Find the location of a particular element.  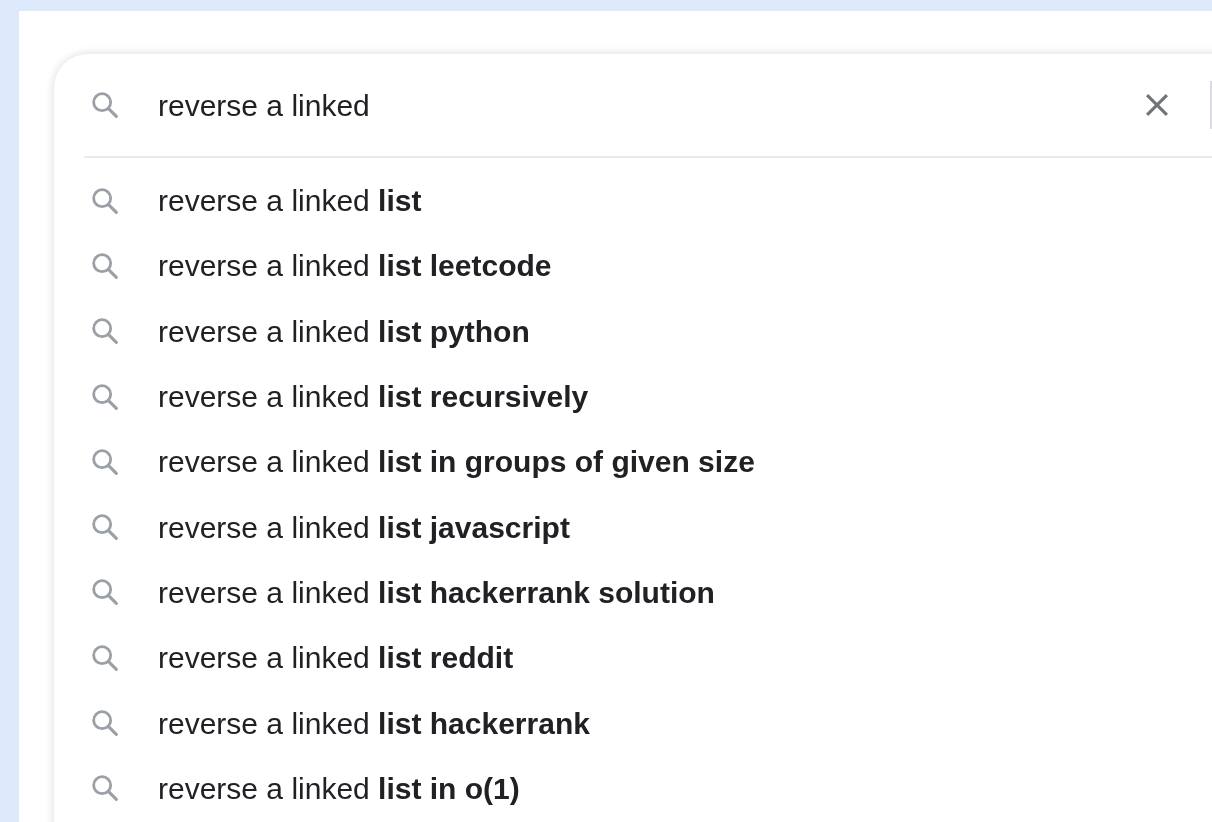

suggestion-item: reverse a linked list in groups of given size is located at coordinates (504, 462).